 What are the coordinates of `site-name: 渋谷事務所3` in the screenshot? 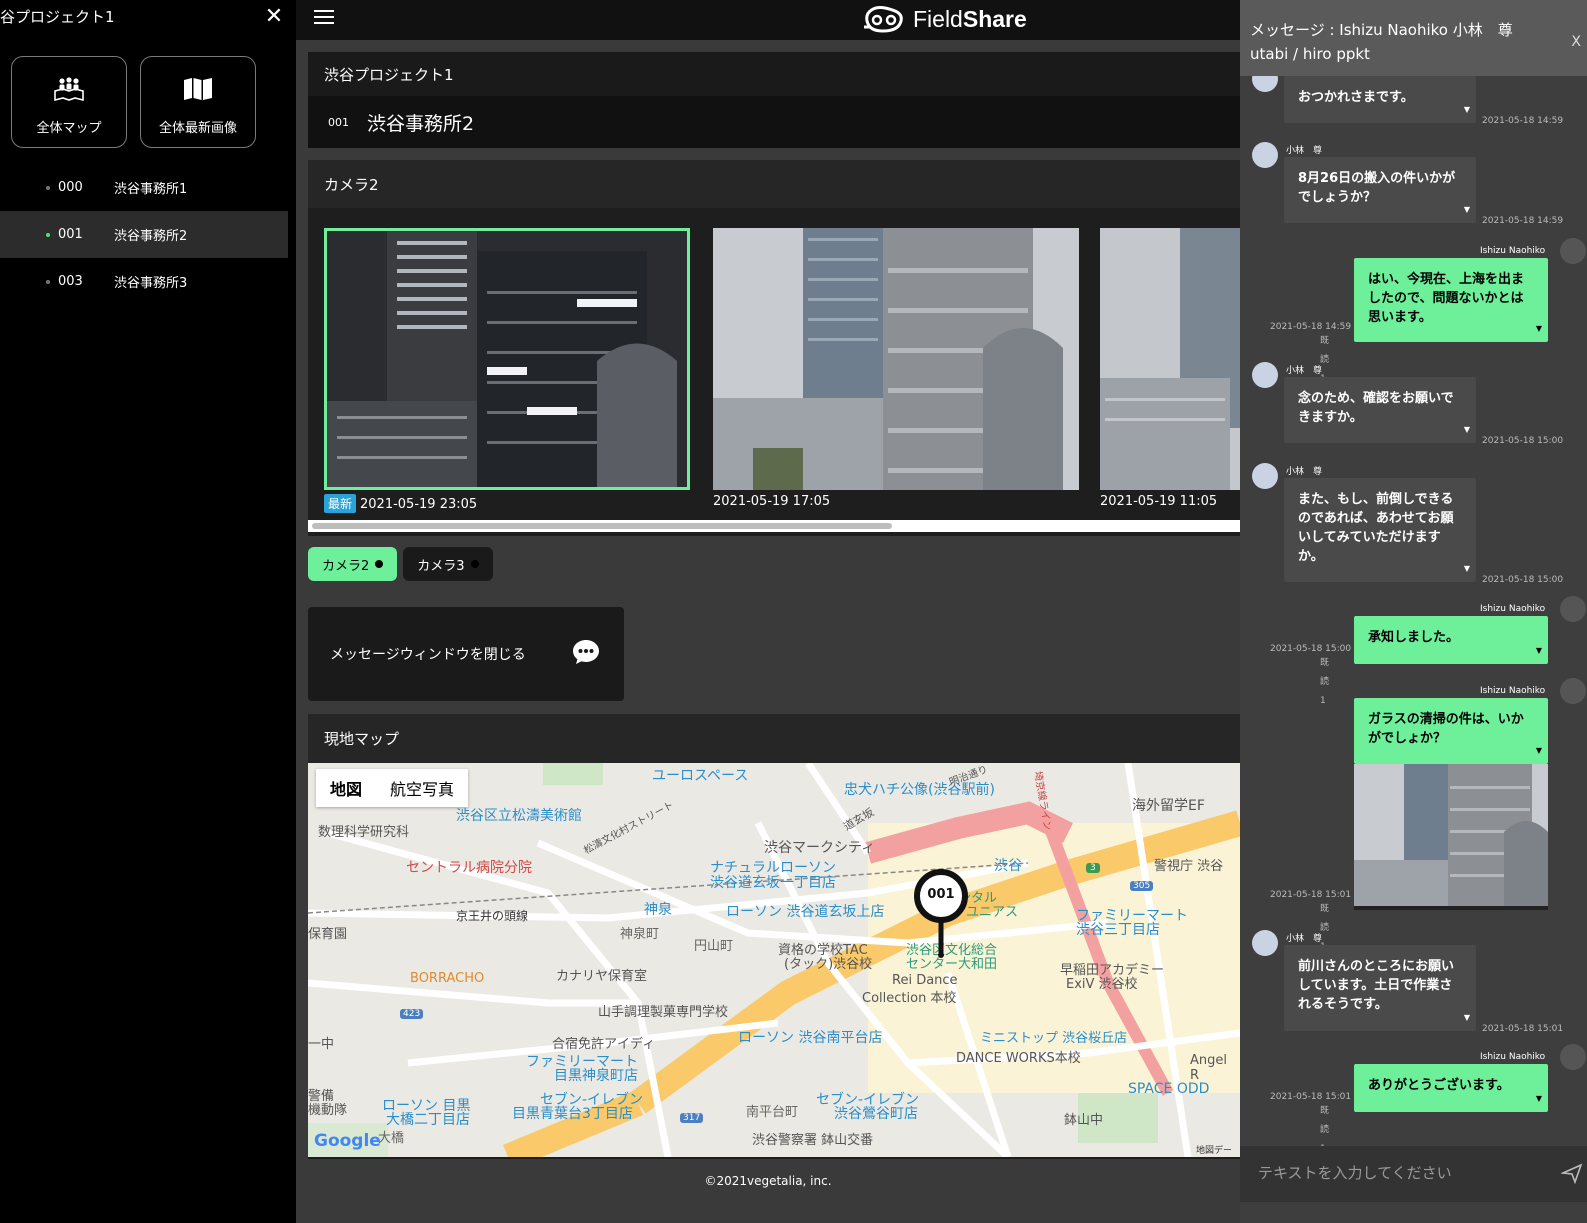 It's located at (151, 283).